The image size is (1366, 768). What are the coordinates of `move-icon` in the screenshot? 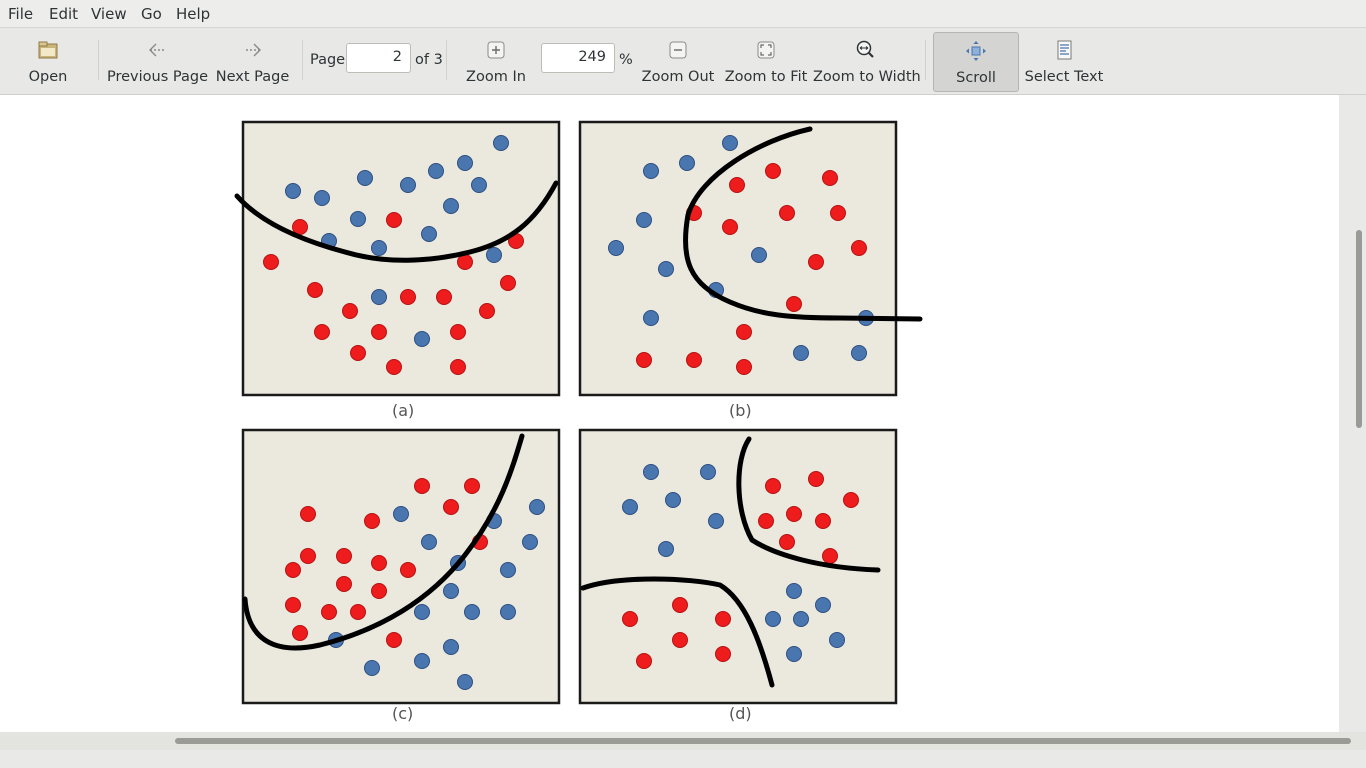 It's located at (976, 51).